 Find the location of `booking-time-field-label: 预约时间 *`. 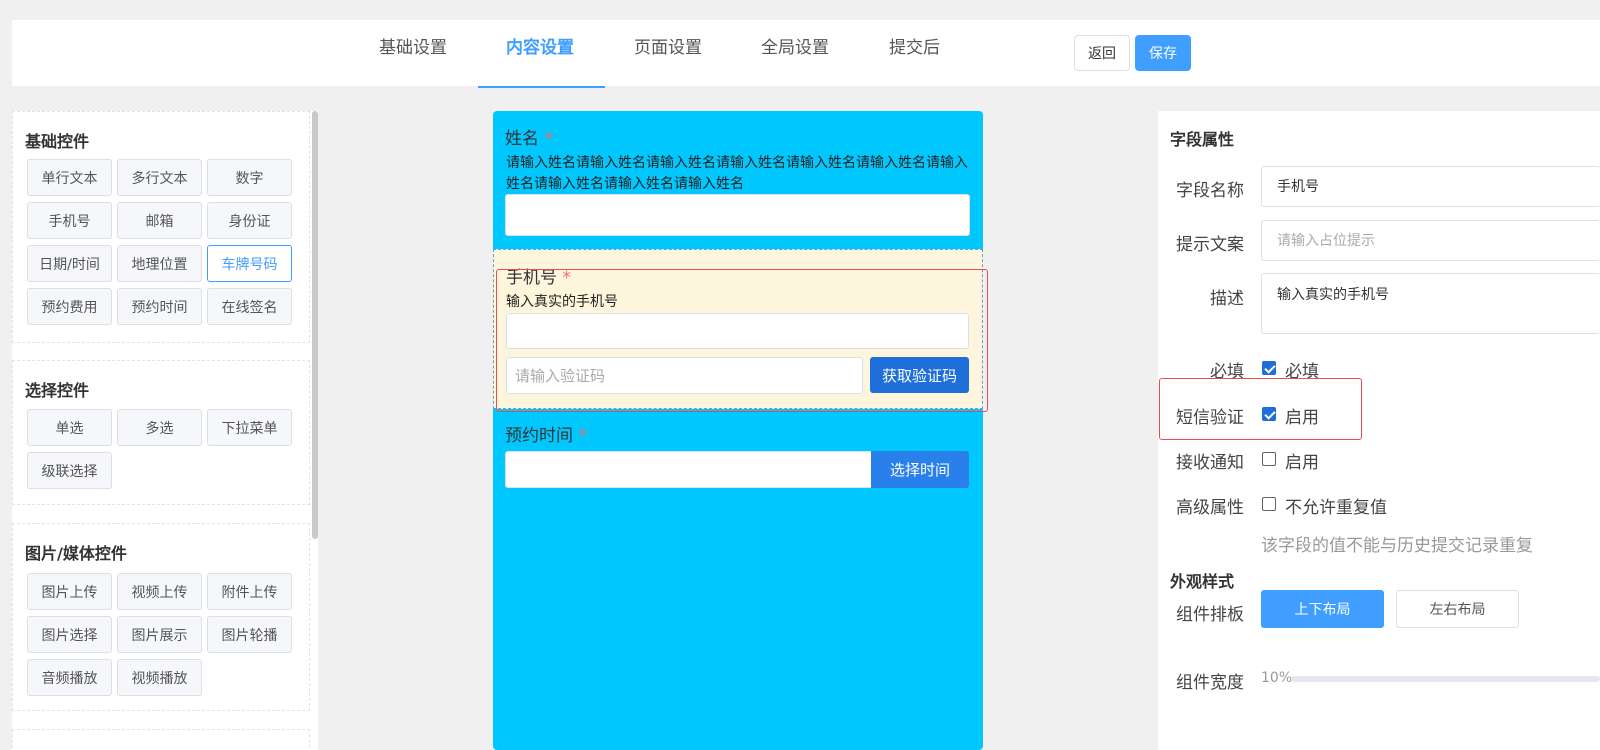

booking-time-field-label: 预约时间 * is located at coordinates (546, 436).